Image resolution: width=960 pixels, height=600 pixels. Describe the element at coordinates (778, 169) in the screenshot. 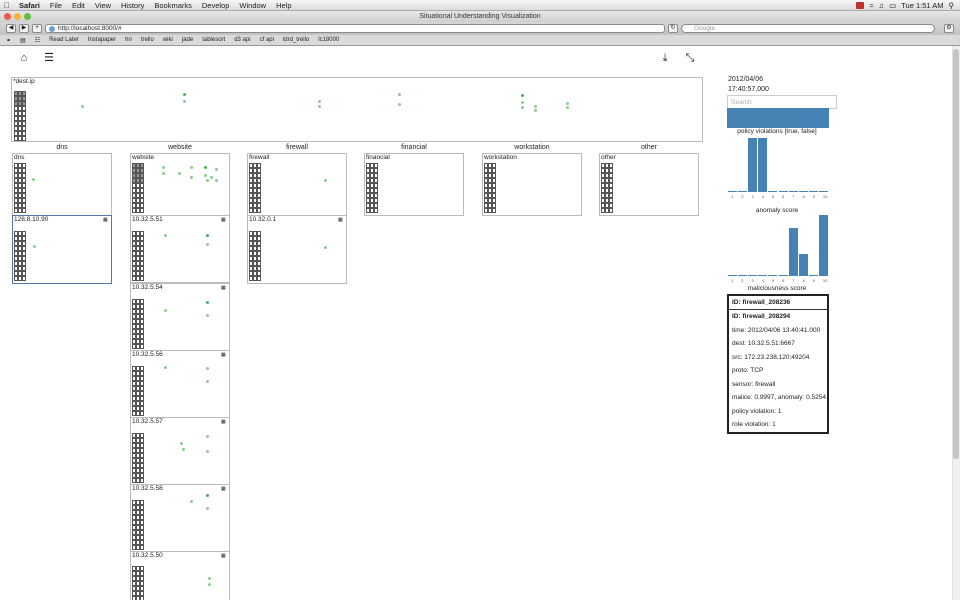

I see `histogram-anomaly: 1 2 3 4 5 6 7 8 9 10` at that location.